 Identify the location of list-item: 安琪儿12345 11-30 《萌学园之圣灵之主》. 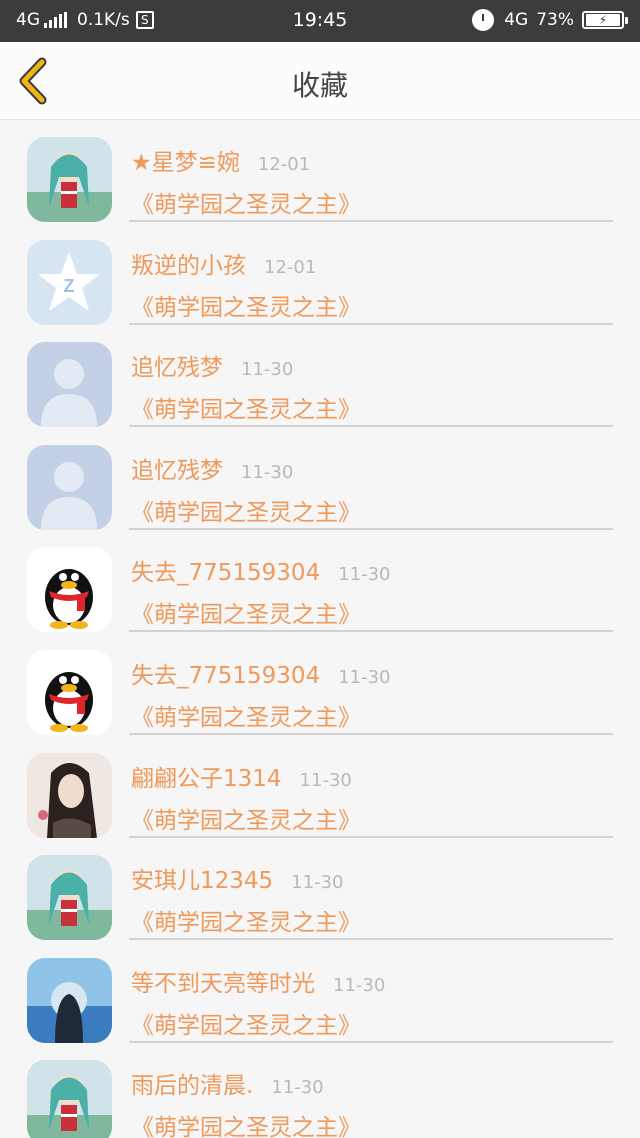
(320, 890).